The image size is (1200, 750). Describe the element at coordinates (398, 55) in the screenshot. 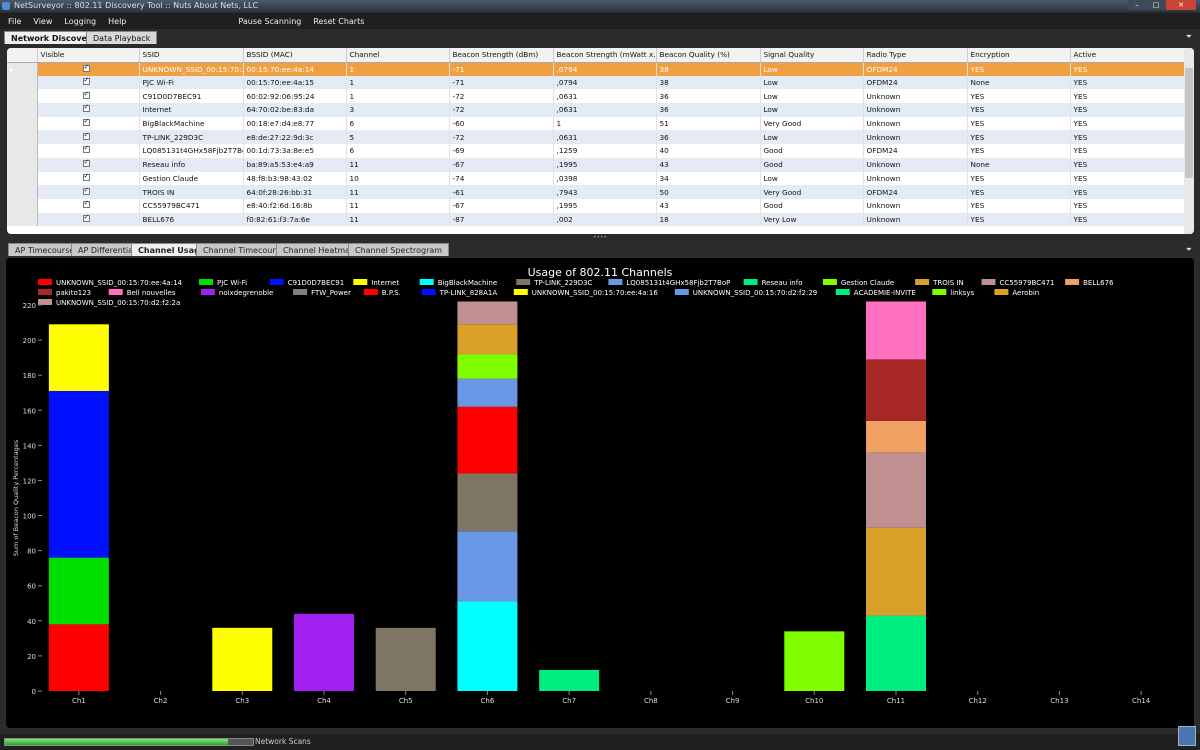

I see `column-header: Channel` at that location.